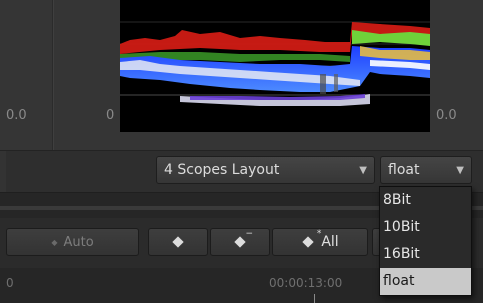 The width and height of the screenshot is (483, 303). Describe the element at coordinates (426, 170) in the screenshot. I see `bit-depth-dropdown: float ▼` at that location.